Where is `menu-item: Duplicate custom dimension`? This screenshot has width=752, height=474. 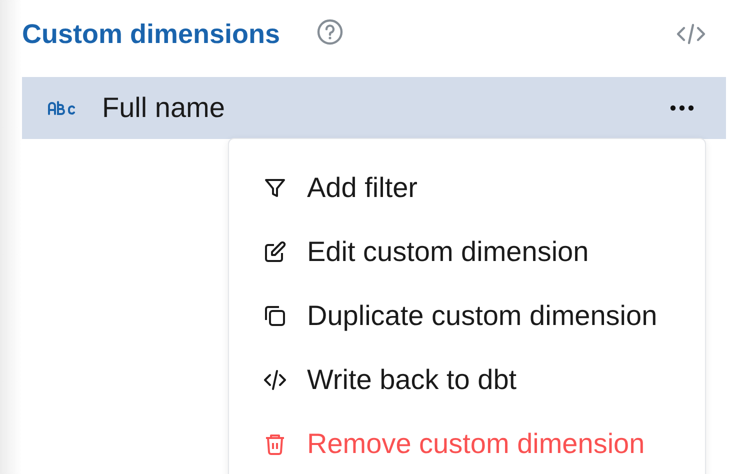 menu-item: Duplicate custom dimension is located at coordinates (467, 316).